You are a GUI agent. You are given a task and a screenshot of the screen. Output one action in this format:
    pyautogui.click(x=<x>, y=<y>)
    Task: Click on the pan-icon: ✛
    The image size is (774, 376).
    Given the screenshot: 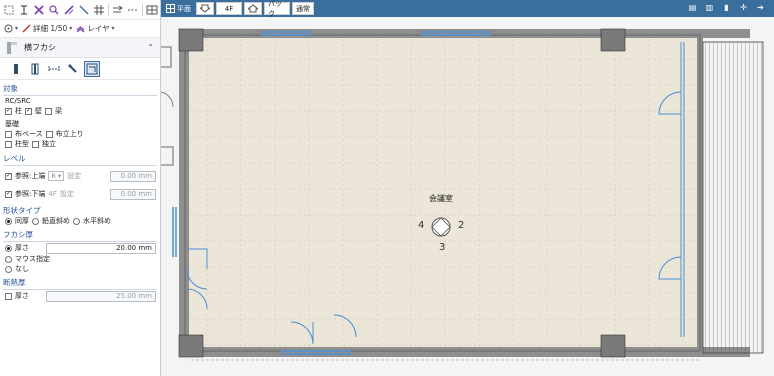 What is the action you would take?
    pyautogui.click(x=743, y=7)
    